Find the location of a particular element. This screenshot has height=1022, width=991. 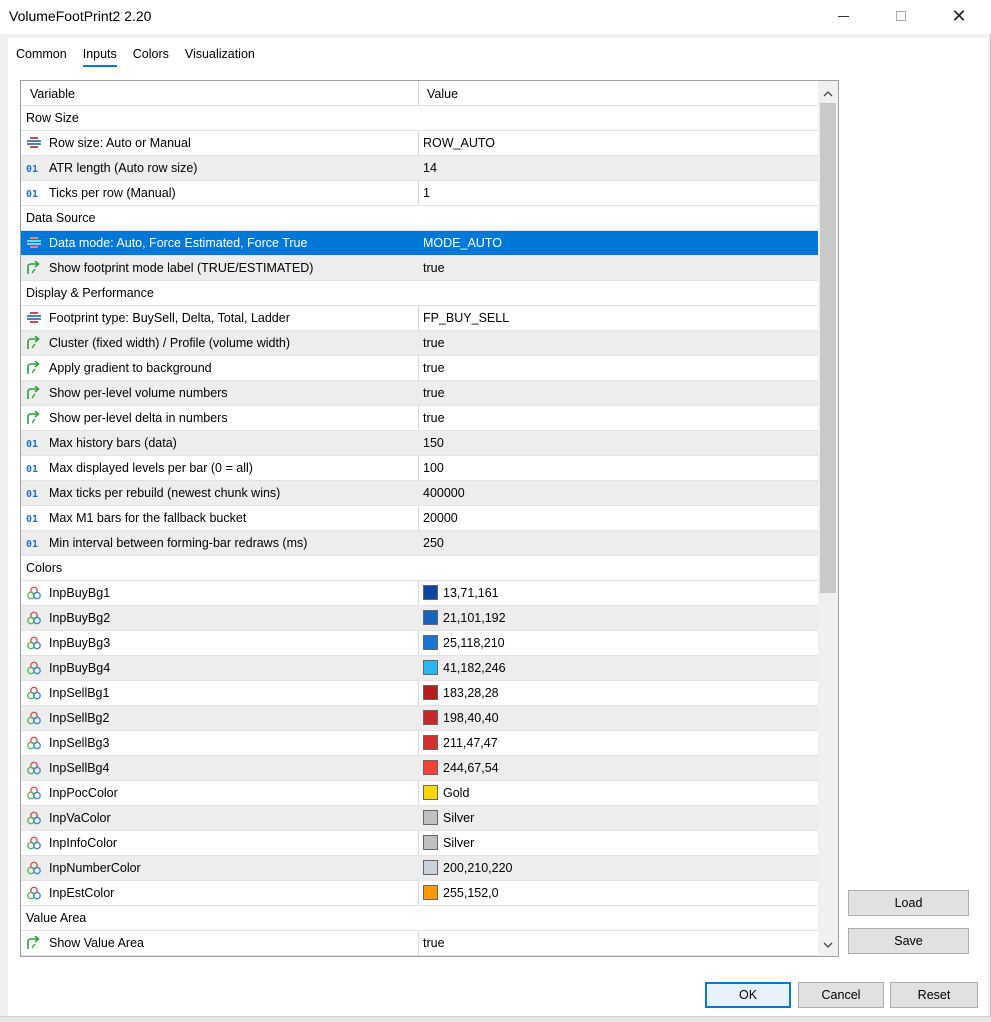

parameter-row: Apply gradient to background true is located at coordinates (419, 368).